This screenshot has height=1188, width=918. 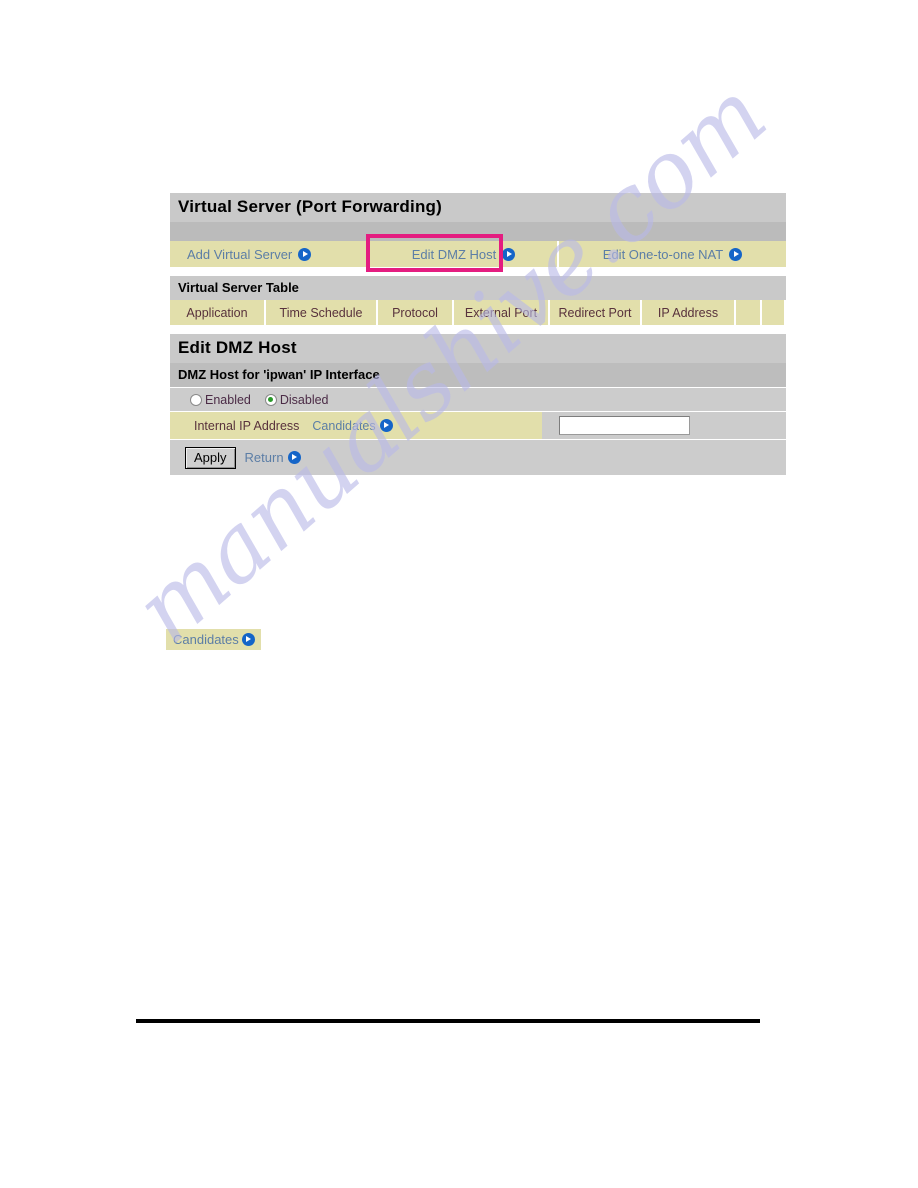 I want to click on title-underbar, so click(x=478, y=231).